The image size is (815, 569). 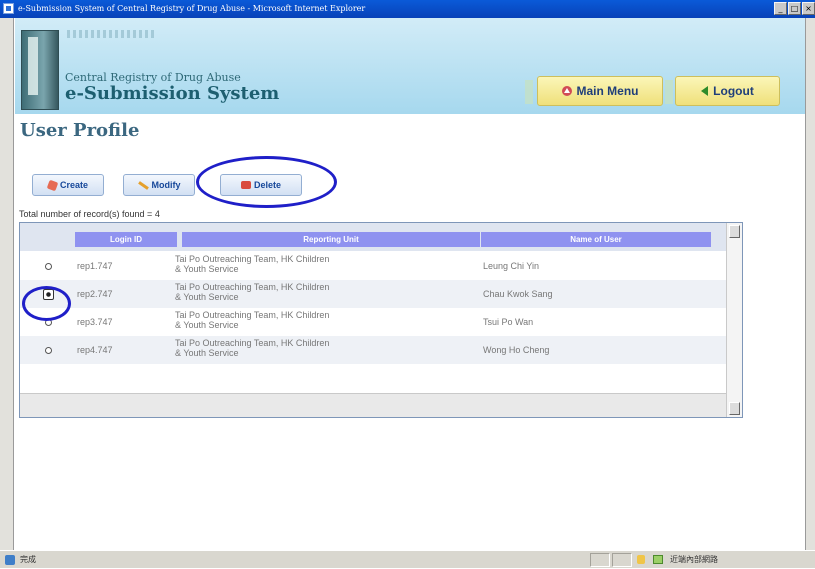 What do you see at coordinates (52, 185) in the screenshot?
I see `create-icon` at bounding box center [52, 185].